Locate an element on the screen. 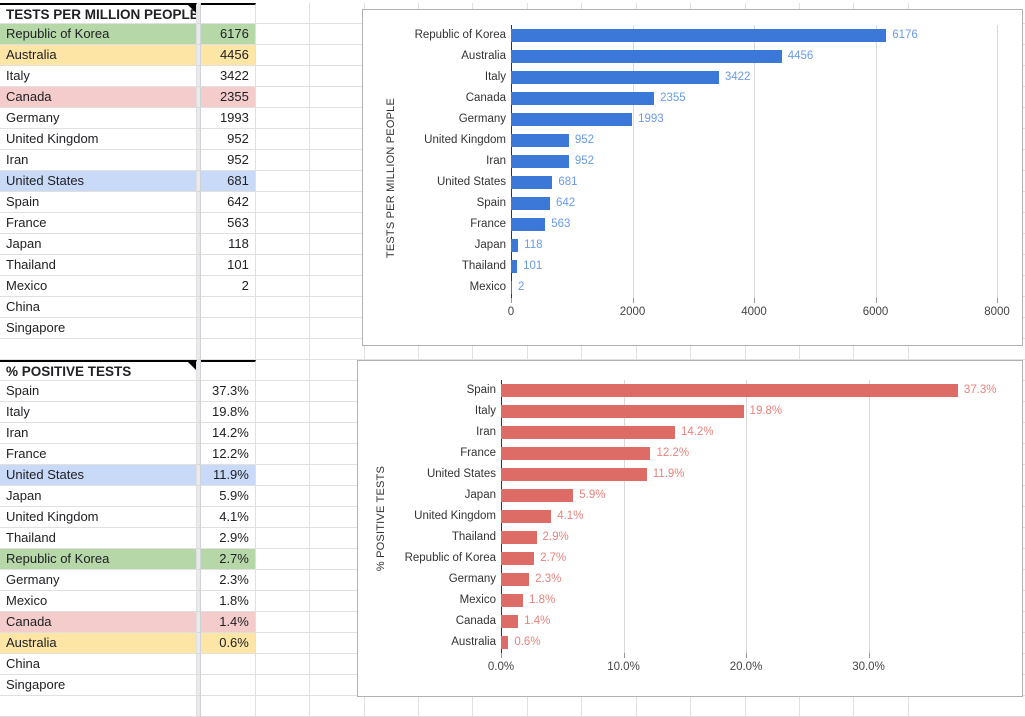 The width and height of the screenshot is (1025, 717). country-name-cell: Germany is located at coordinates (98, 118).